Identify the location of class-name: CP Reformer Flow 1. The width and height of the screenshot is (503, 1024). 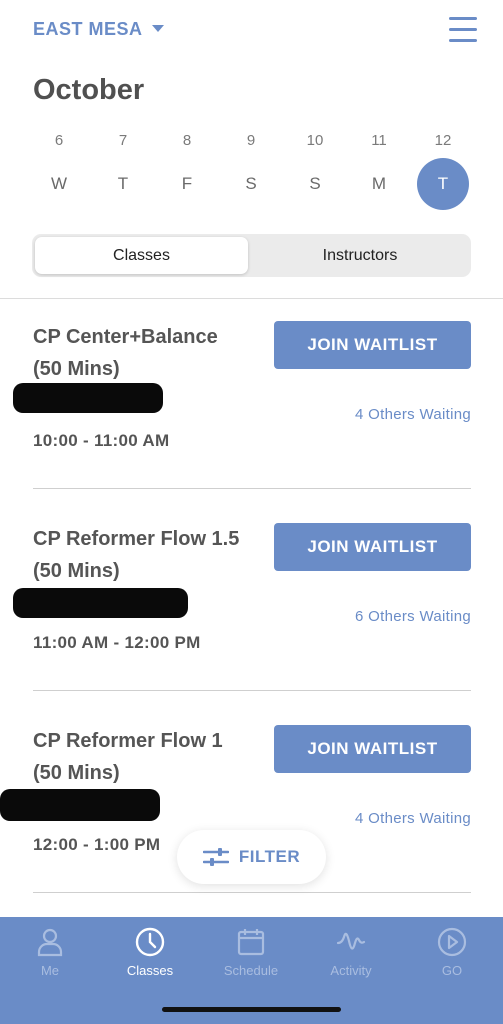
(128, 741).